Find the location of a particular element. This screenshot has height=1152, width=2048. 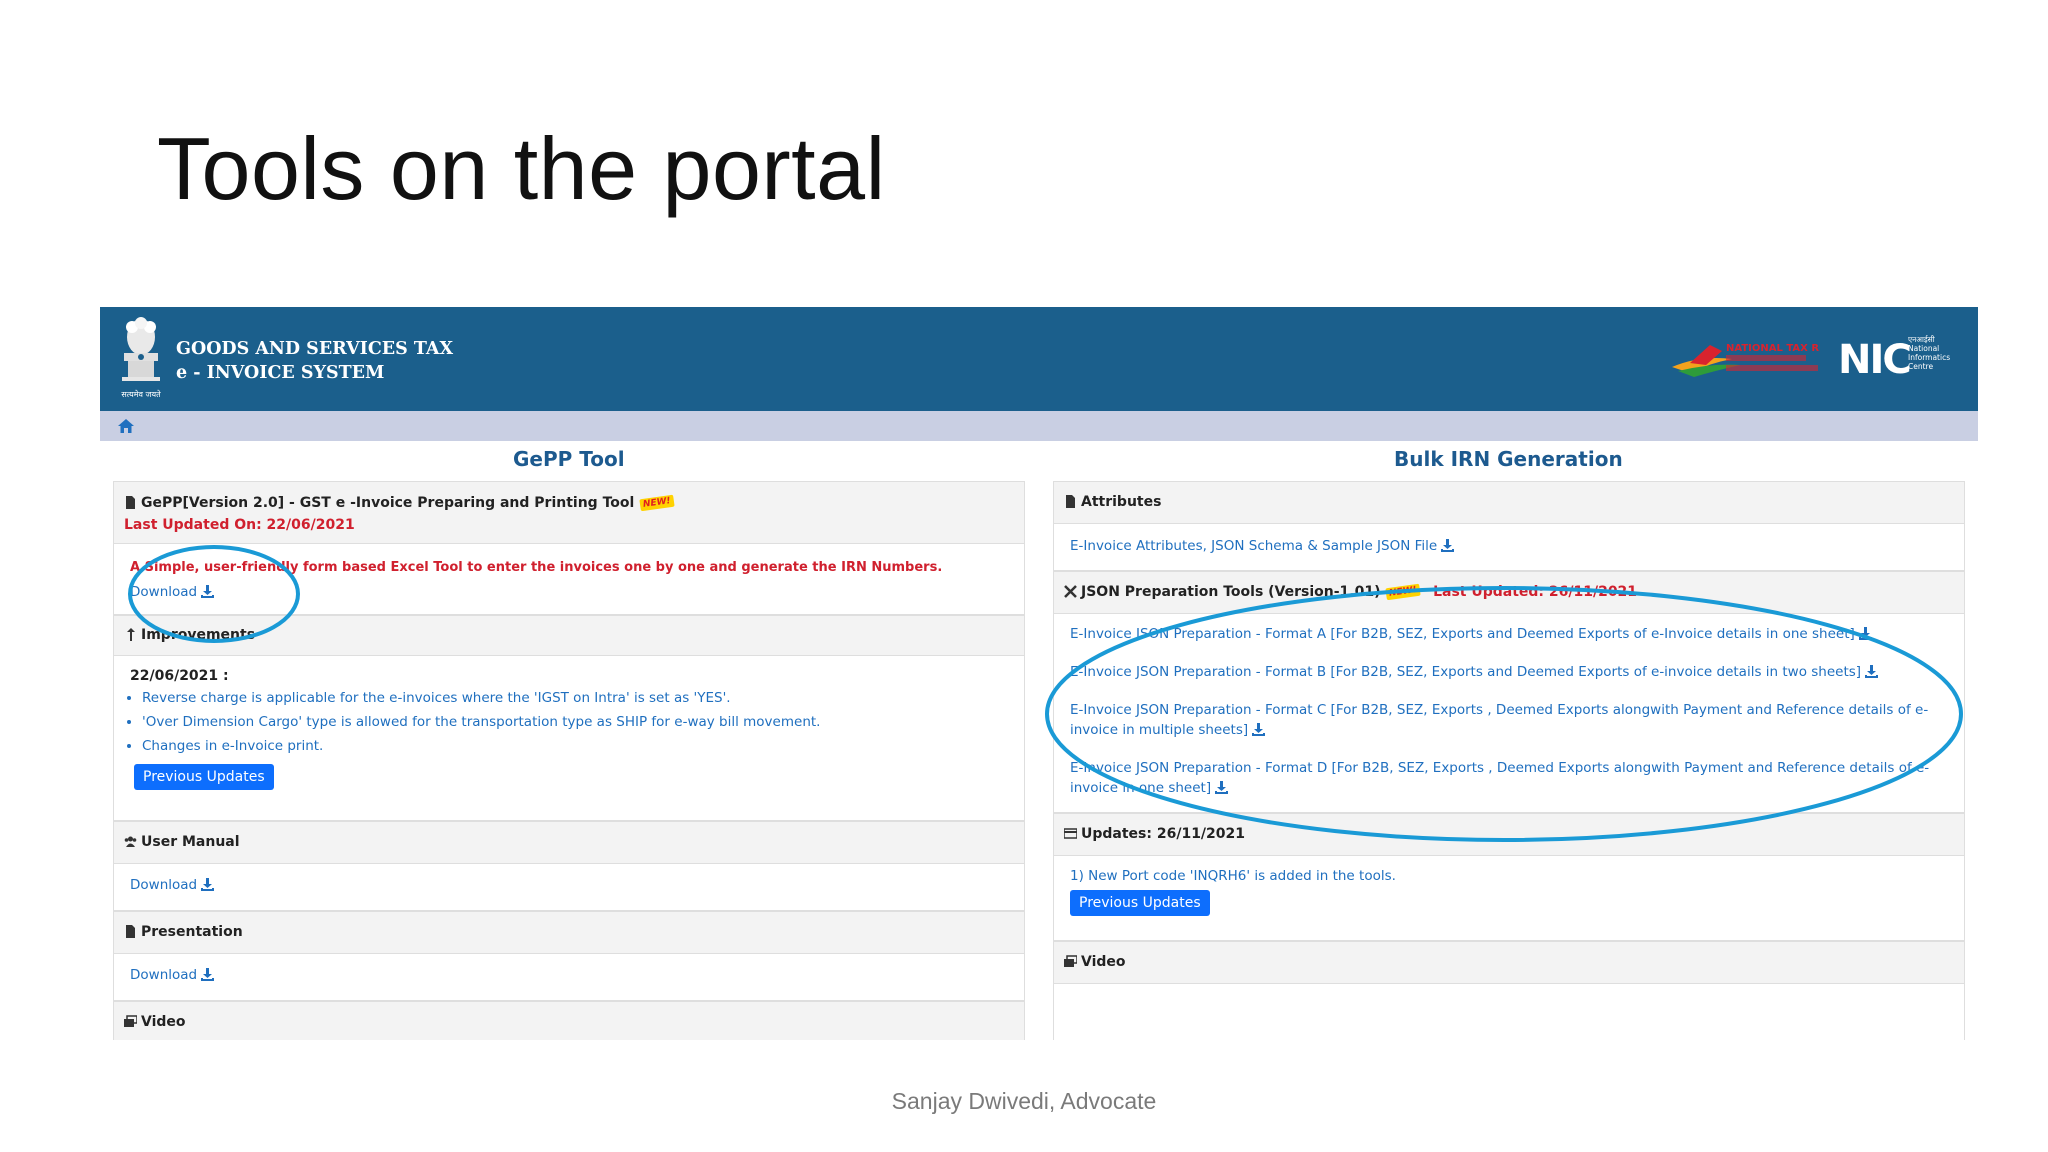

home-icon is located at coordinates (126, 426).